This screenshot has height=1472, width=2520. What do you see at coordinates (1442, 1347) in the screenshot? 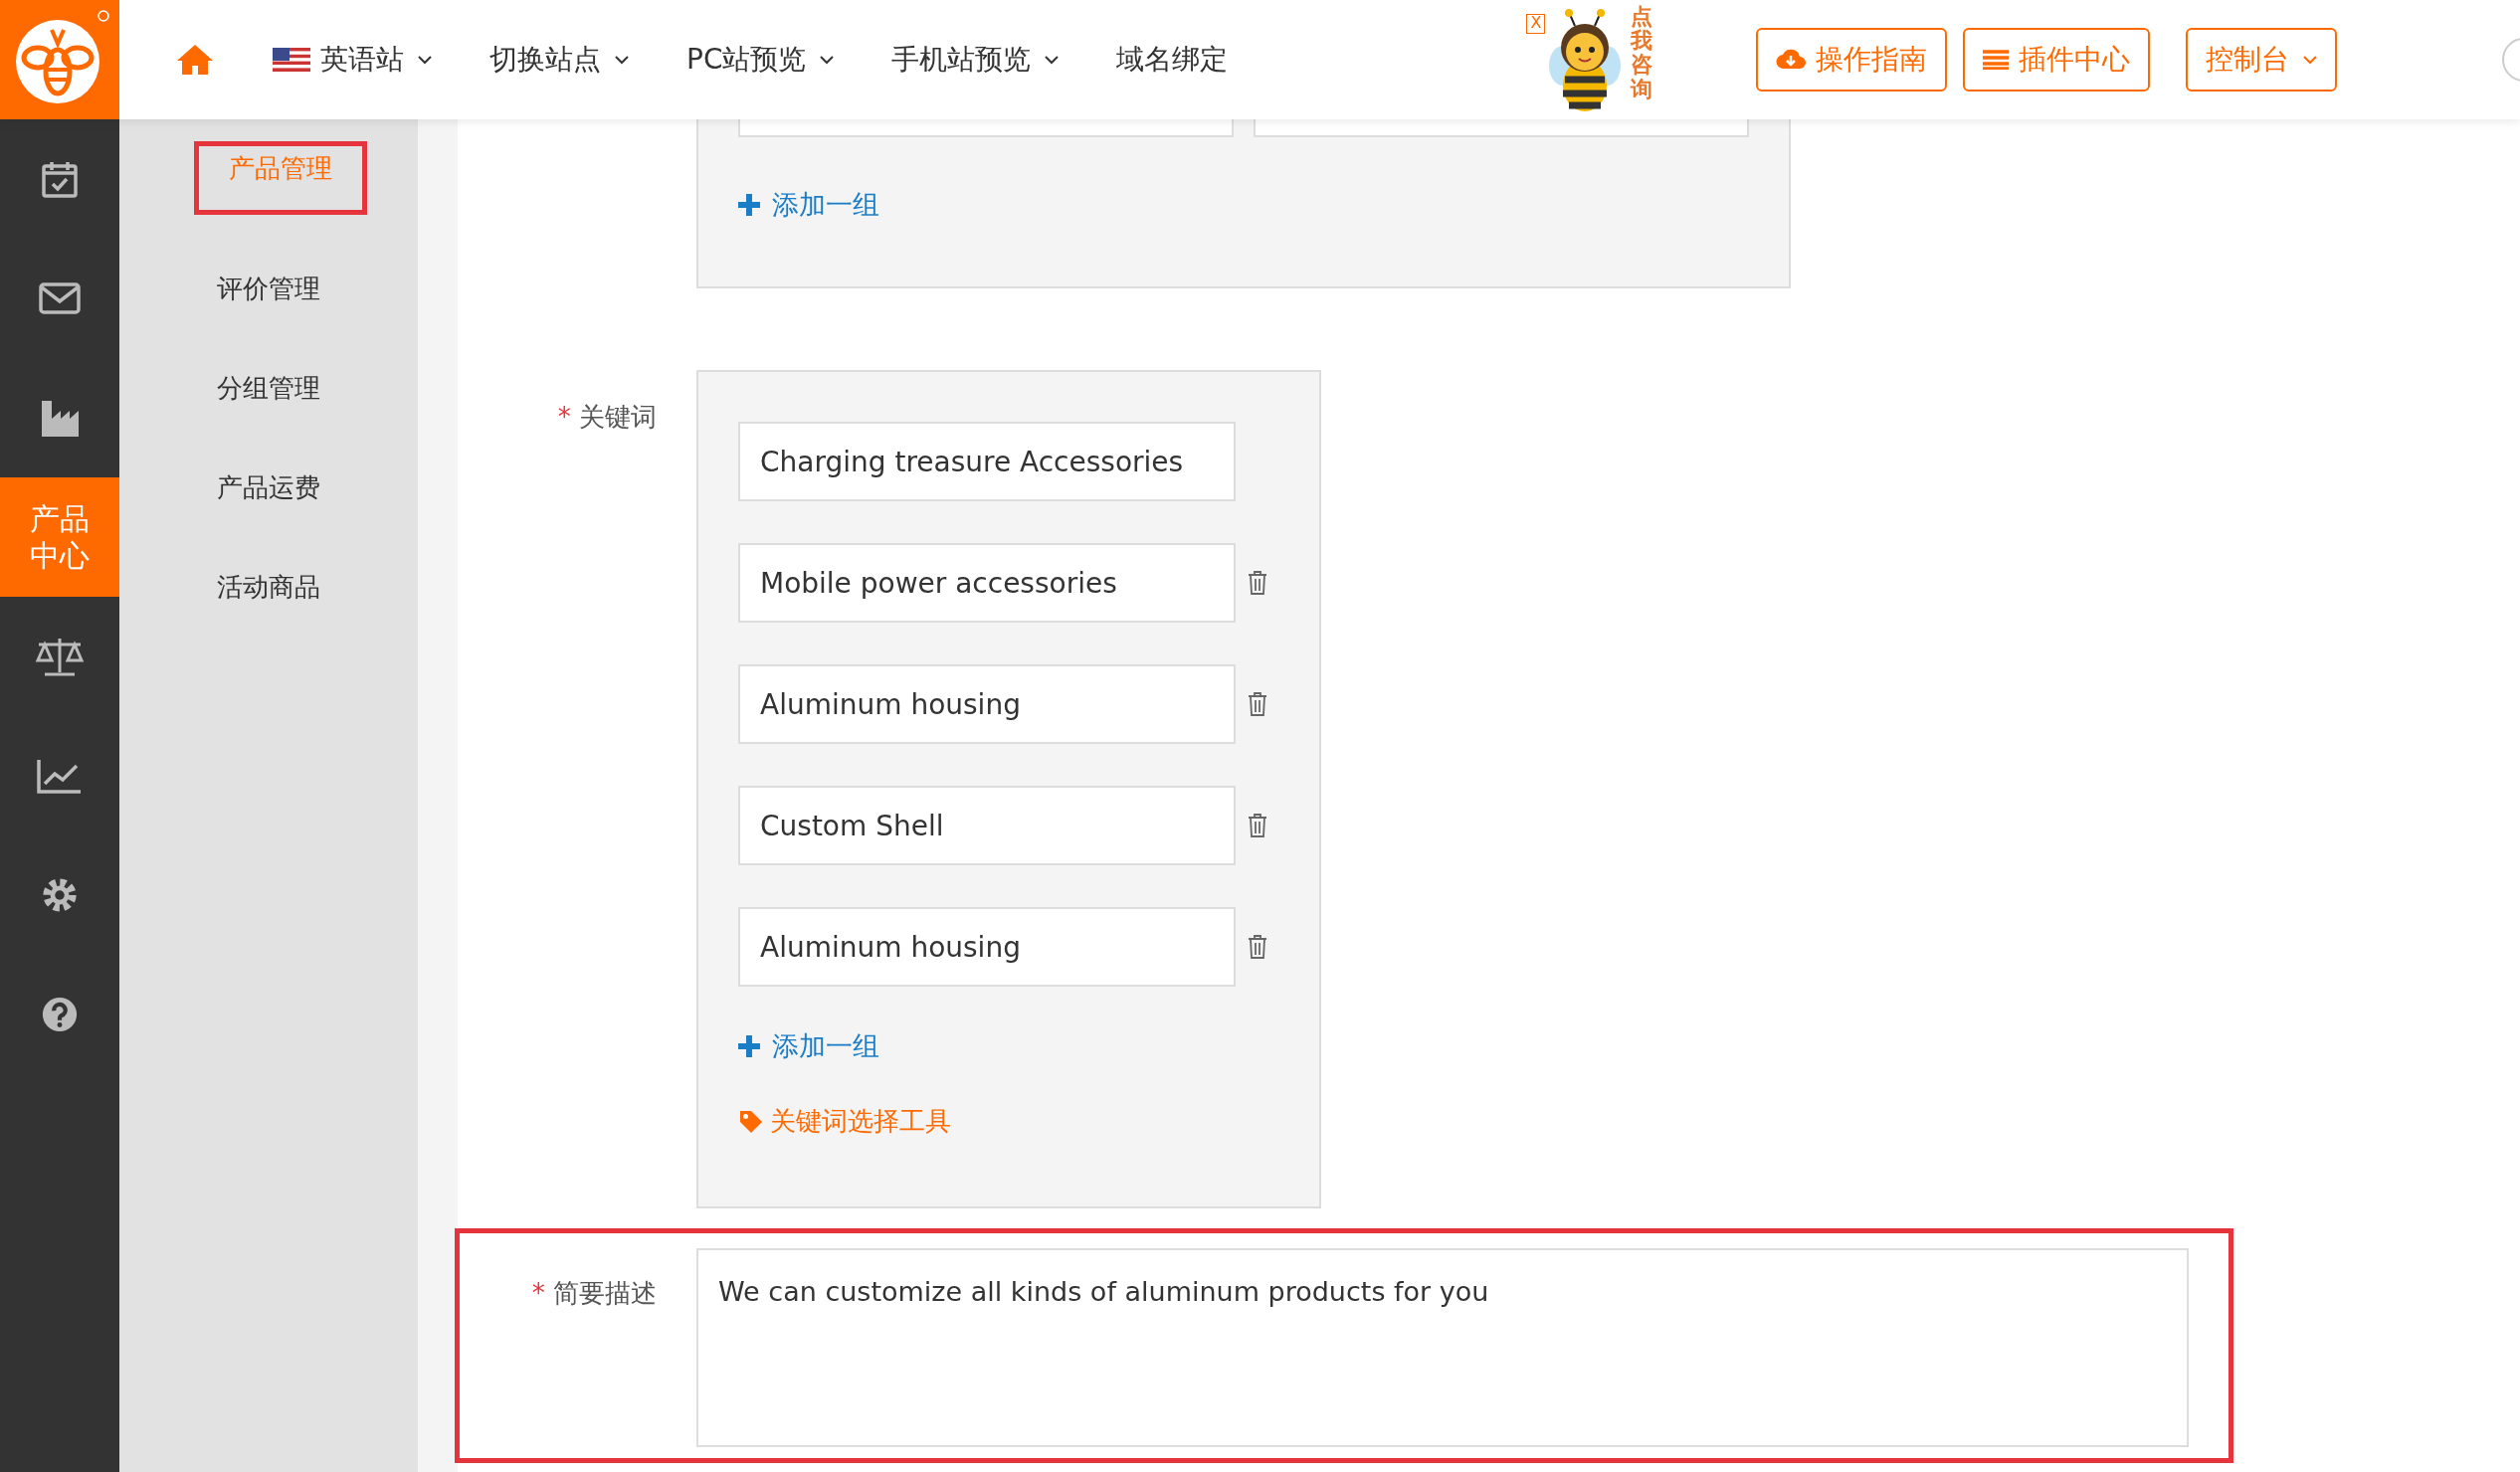
I see `description-textarea: We can customize all kinds of aluminum products for you` at bounding box center [1442, 1347].